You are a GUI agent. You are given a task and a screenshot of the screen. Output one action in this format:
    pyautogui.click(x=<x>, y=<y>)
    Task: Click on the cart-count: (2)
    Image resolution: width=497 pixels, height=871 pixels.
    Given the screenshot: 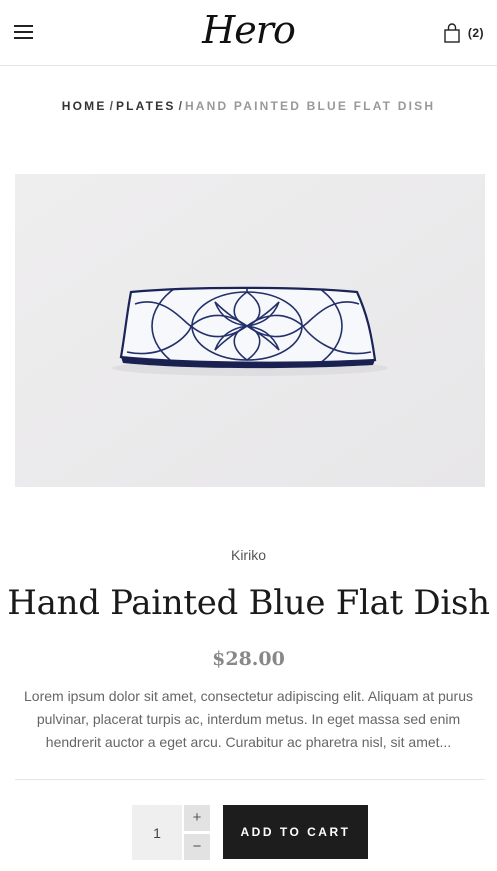 What is the action you would take?
    pyautogui.click(x=475, y=33)
    